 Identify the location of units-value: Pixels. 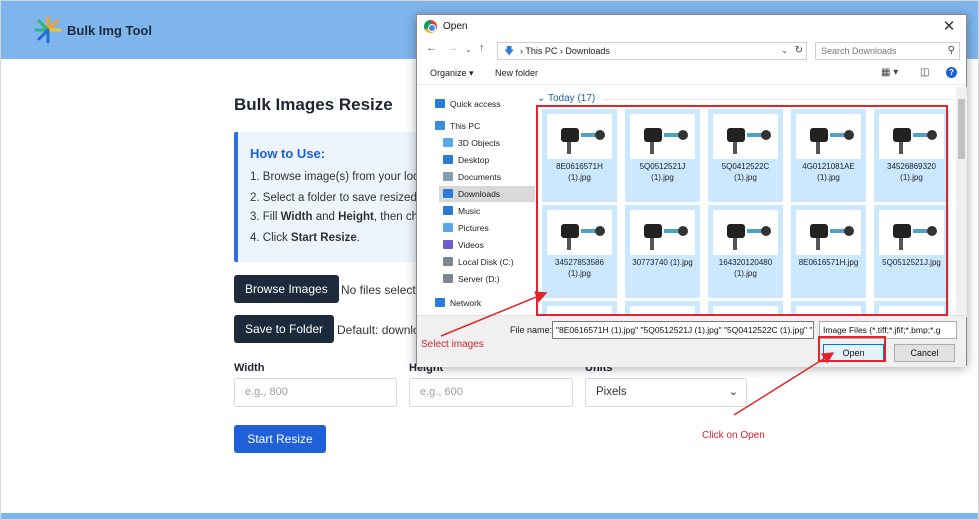
(611, 392).